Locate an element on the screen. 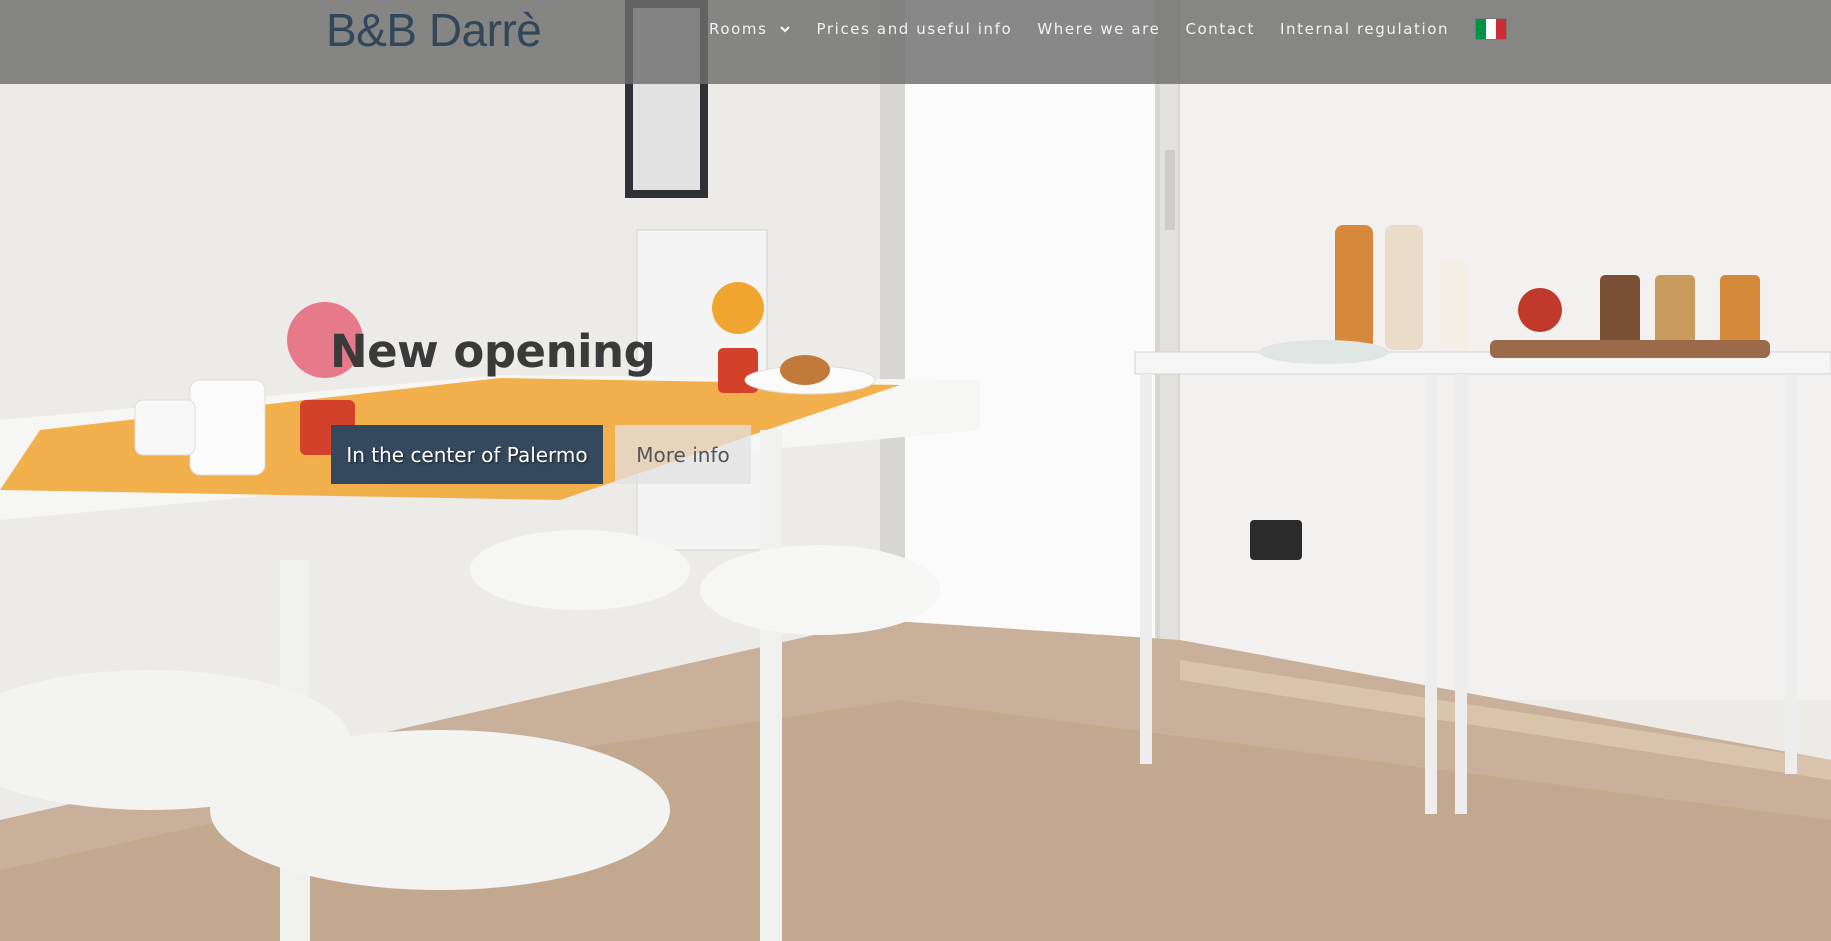 Image resolution: width=1831 pixels, height=941 pixels. flag-stripe-white is located at coordinates (1491, 29).